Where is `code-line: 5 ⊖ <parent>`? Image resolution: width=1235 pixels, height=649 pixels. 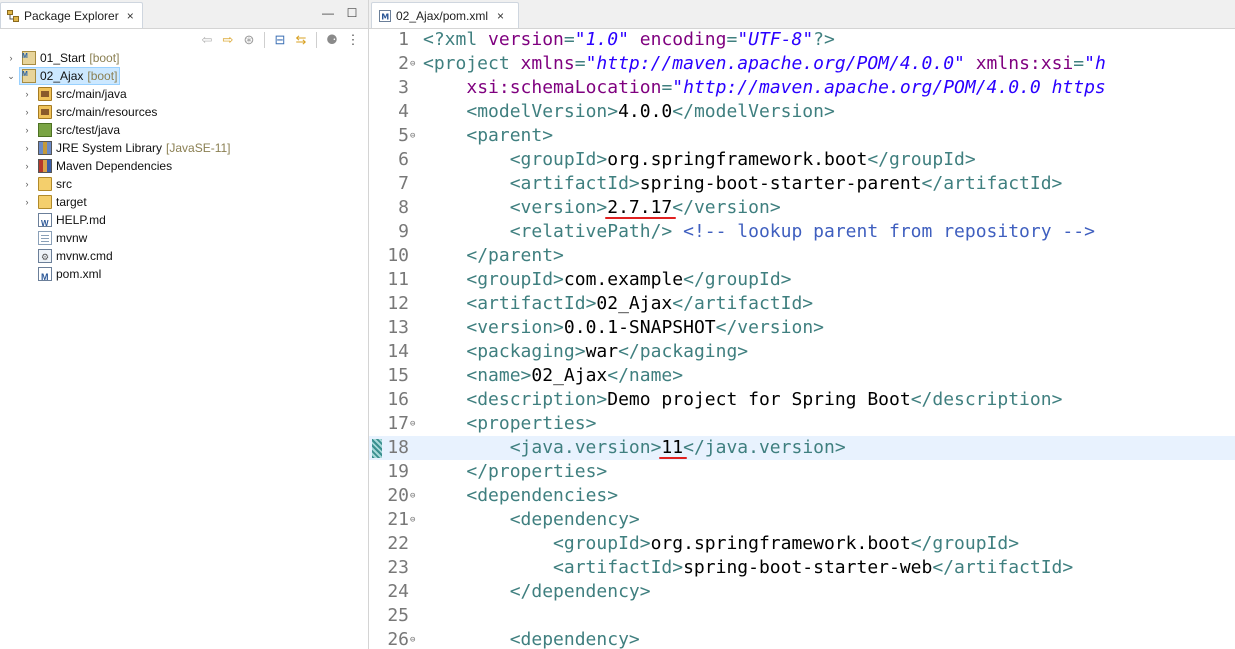 code-line: 5 ⊖ <parent> is located at coordinates (802, 136).